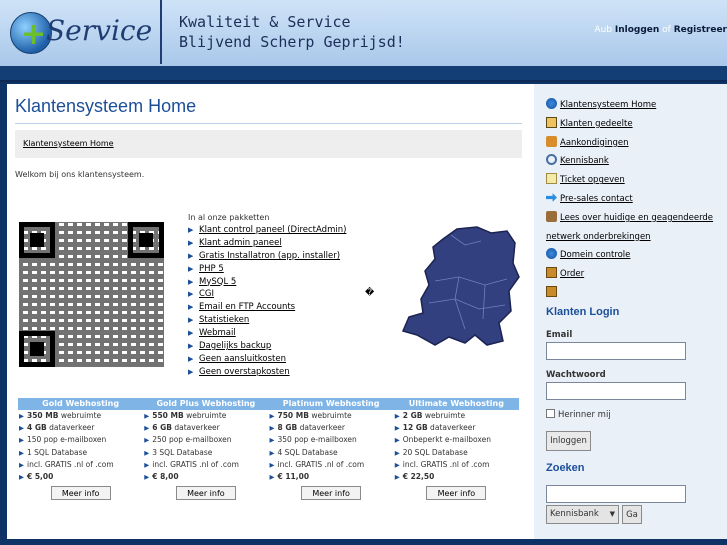 This screenshot has height=545, width=727. Describe the element at coordinates (217, 333) in the screenshot. I see `feature-link: Webmail` at that location.